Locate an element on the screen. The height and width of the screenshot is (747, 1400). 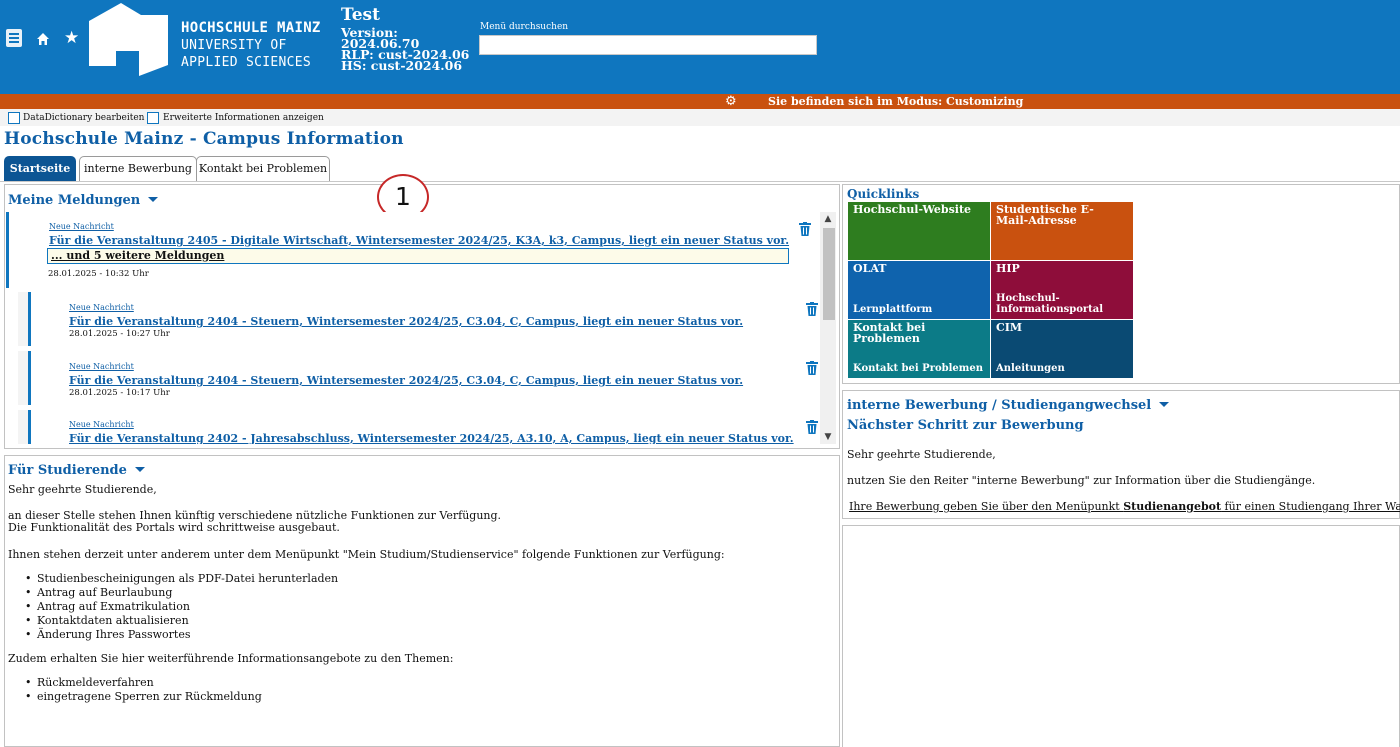
quicklink-title: Studentische E-Mail-Adresse is located at coordinates (1061, 215).